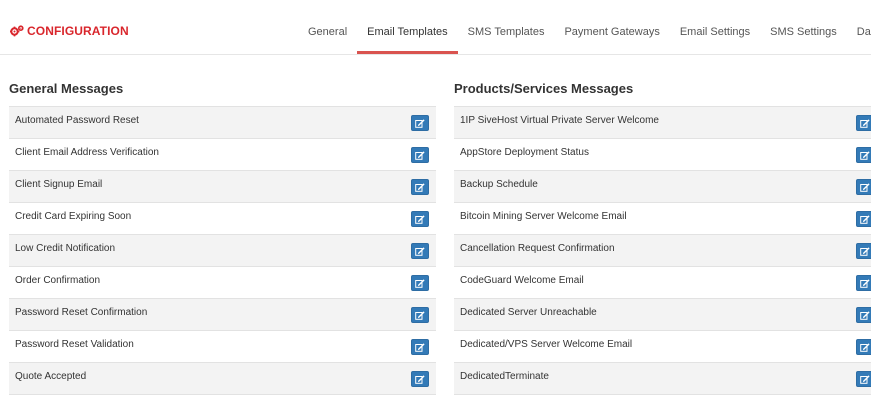 The image size is (871, 400). Describe the element at coordinates (499, 184) in the screenshot. I see `template-name: Backup Schedule` at that location.